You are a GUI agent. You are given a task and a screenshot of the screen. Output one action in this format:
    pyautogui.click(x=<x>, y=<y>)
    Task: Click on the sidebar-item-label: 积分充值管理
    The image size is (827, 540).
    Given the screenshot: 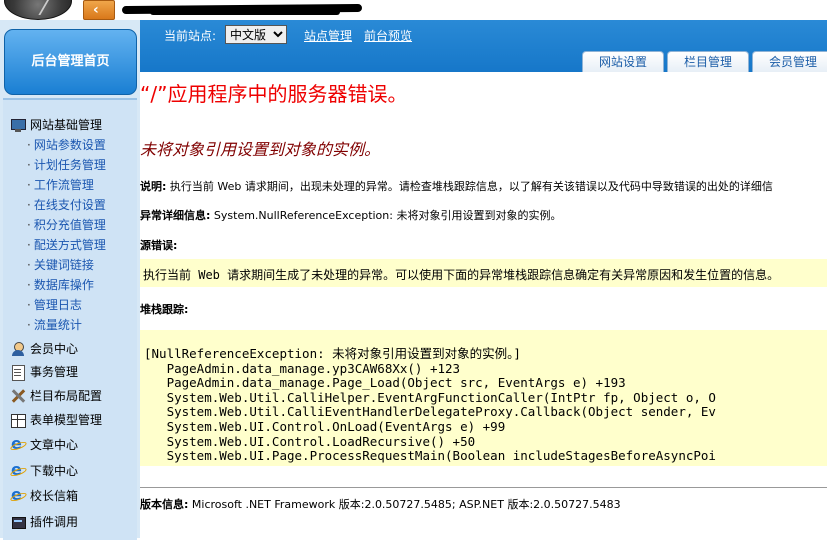 What is the action you would take?
    pyautogui.click(x=69, y=225)
    